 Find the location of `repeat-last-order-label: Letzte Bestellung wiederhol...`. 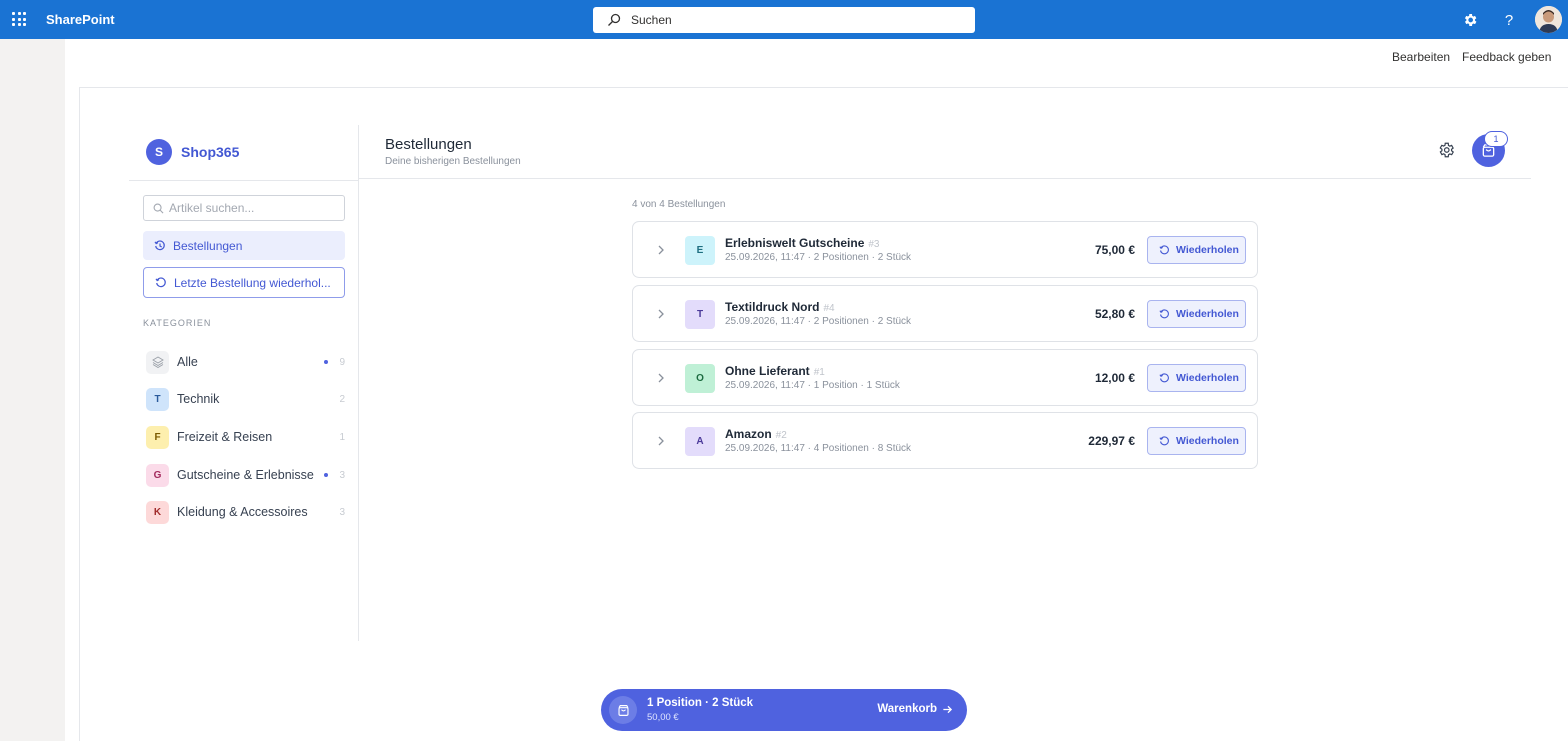

repeat-last-order-label: Letzte Bestellung wiederhol... is located at coordinates (252, 282).